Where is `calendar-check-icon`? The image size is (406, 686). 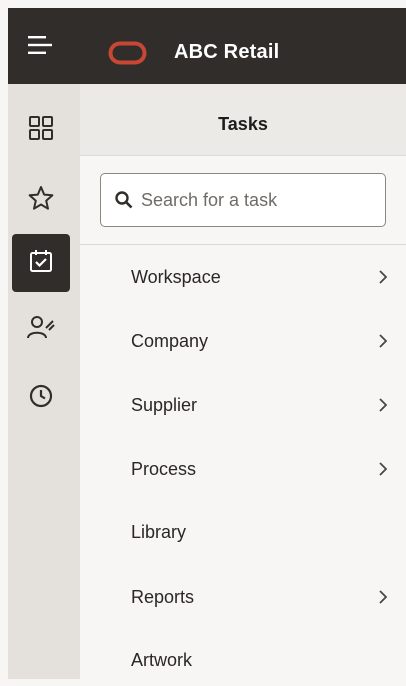 calendar-check-icon is located at coordinates (41, 263).